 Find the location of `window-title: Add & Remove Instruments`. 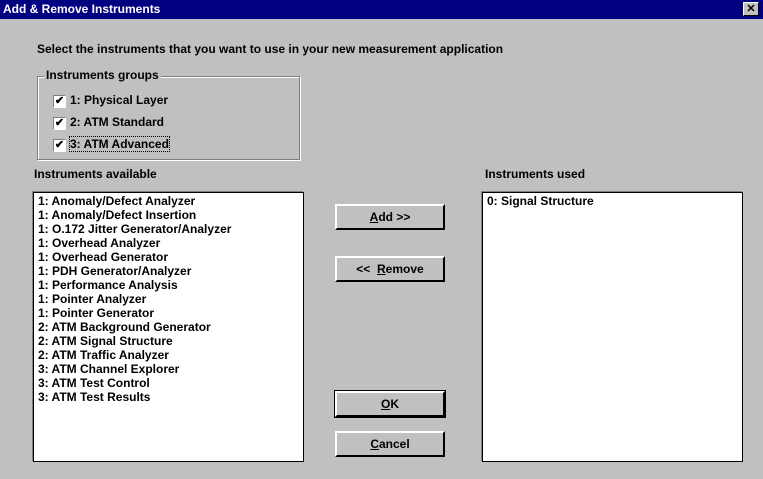

window-title: Add & Remove Instruments is located at coordinates (82, 9).